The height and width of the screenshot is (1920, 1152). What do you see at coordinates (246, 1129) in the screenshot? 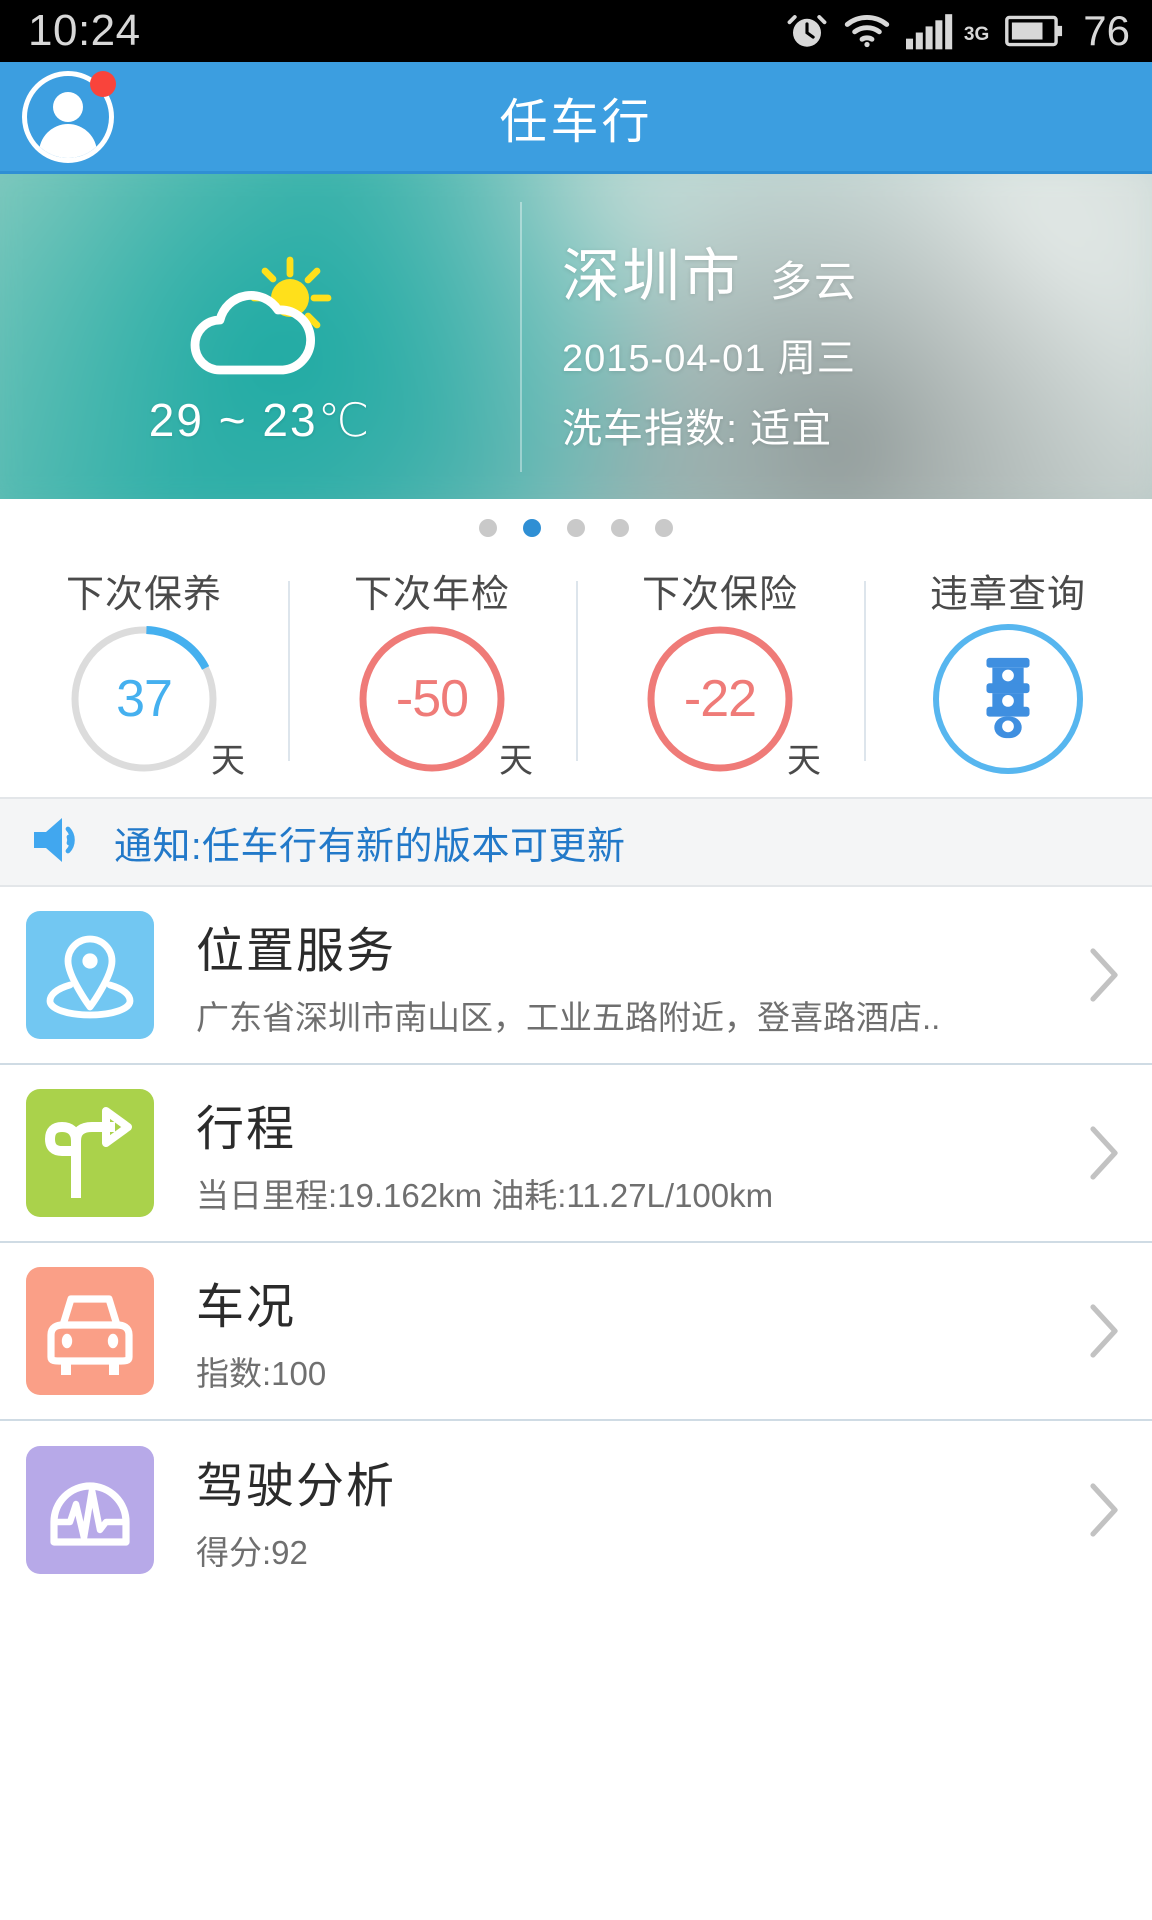
I see `list-item-title: 行程` at bounding box center [246, 1129].